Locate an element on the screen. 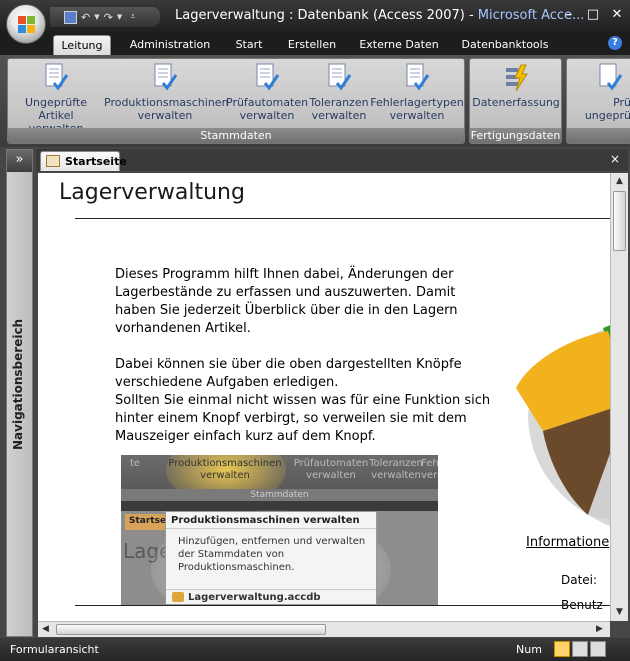 The width and height of the screenshot is (630, 661). office-logo-icon is located at coordinates (27, 25).